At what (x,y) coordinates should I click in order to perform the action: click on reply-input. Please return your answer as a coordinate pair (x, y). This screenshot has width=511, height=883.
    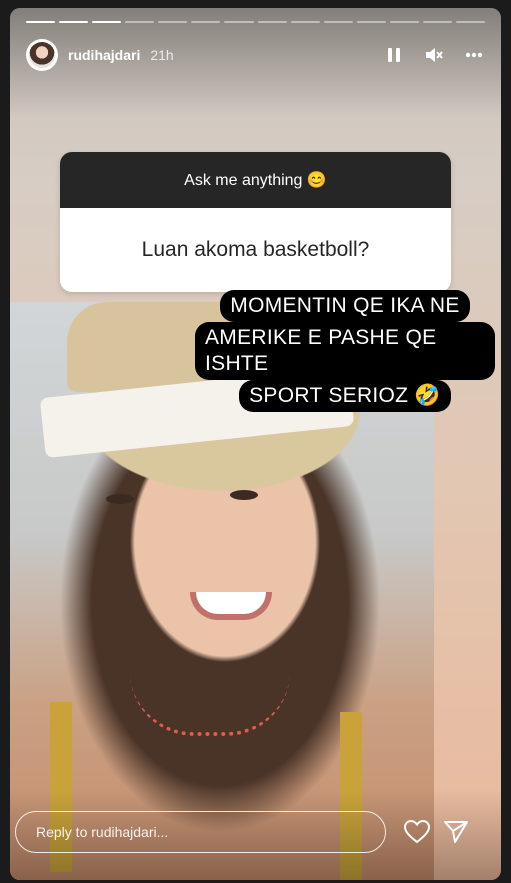
    Looking at the image, I should click on (200, 832).